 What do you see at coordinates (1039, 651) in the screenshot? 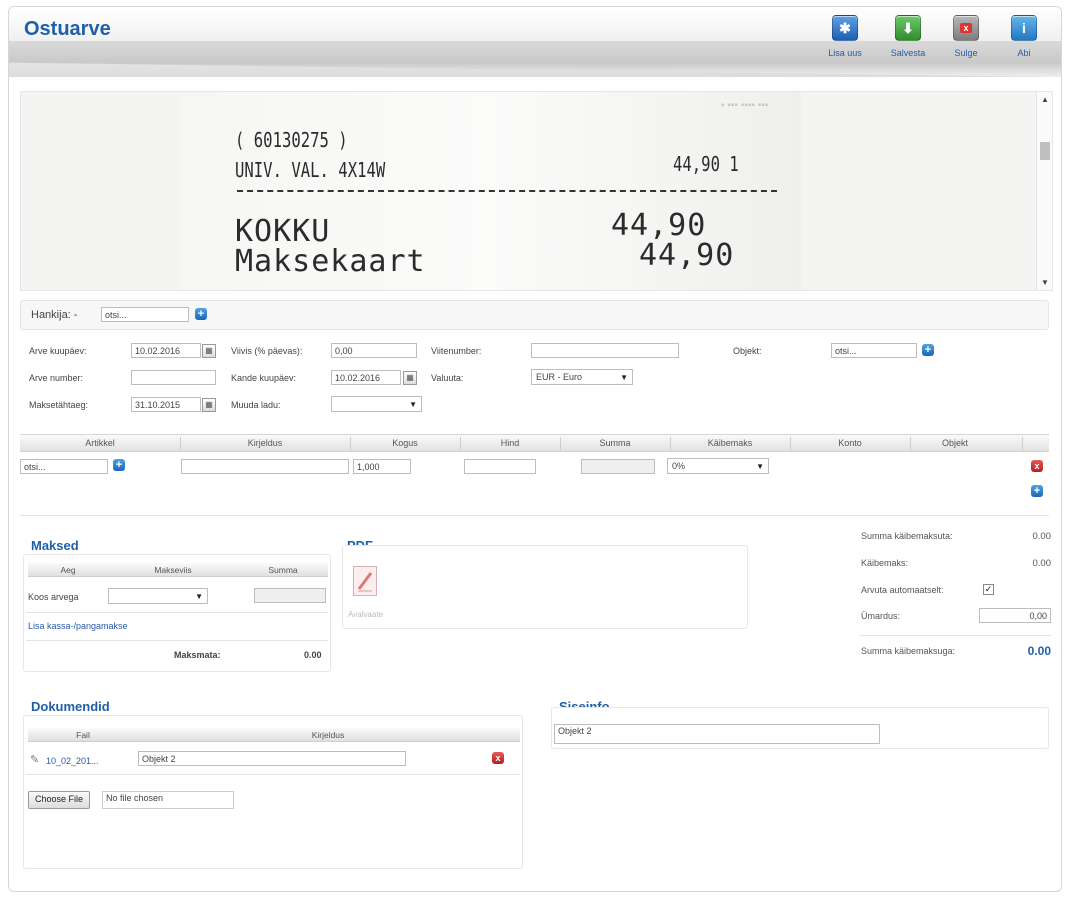
I see `gross-total-value: 0.00` at bounding box center [1039, 651].